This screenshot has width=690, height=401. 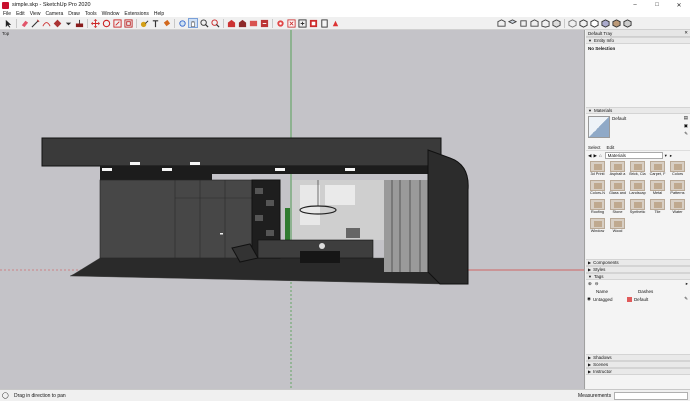 I want to click on send-to-layout-icon, so click(x=253, y=23).